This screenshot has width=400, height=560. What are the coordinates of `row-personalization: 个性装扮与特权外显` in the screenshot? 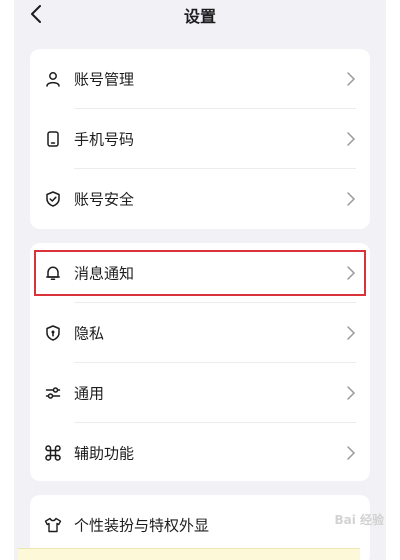 It's located at (200, 524).